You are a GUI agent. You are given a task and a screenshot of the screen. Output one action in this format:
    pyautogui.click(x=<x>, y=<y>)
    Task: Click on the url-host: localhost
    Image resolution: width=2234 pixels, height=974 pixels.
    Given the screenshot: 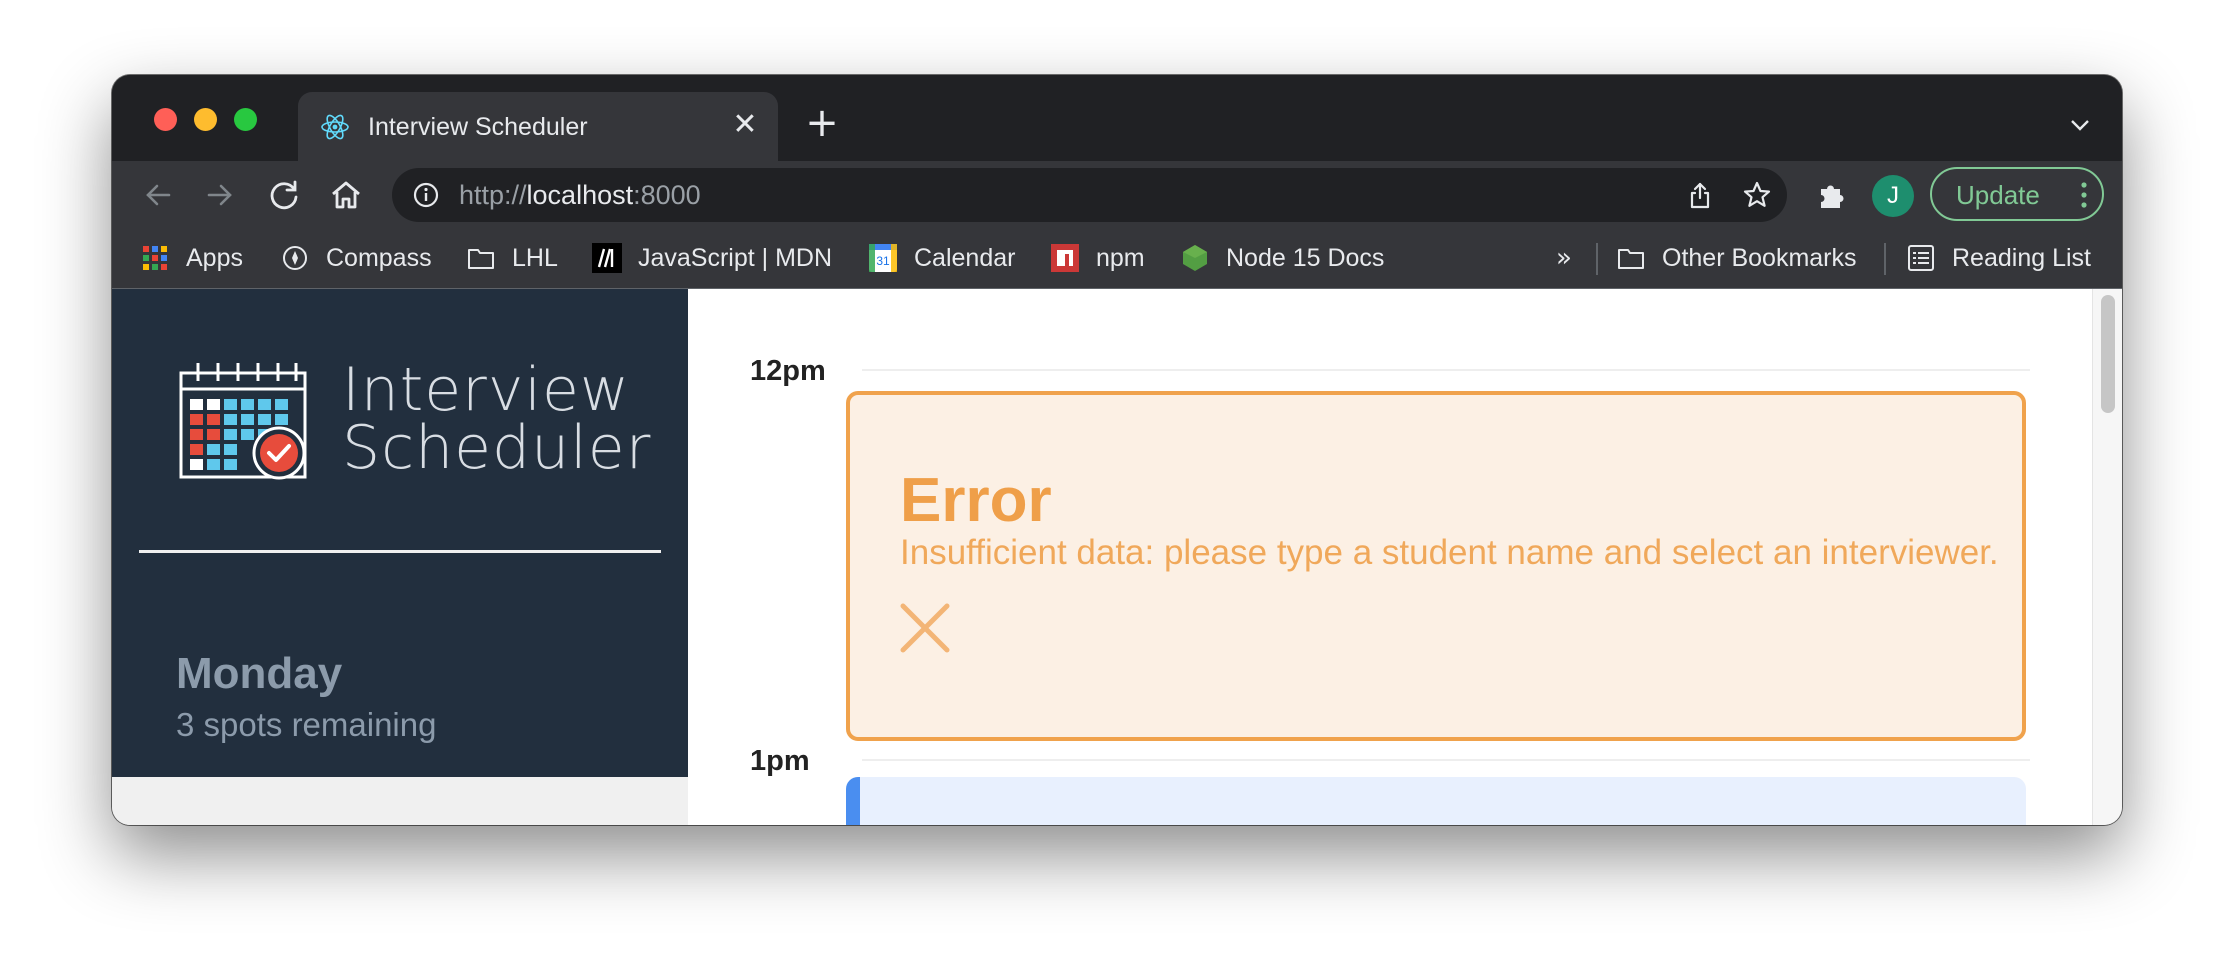 What is the action you would take?
    pyautogui.click(x=580, y=195)
    